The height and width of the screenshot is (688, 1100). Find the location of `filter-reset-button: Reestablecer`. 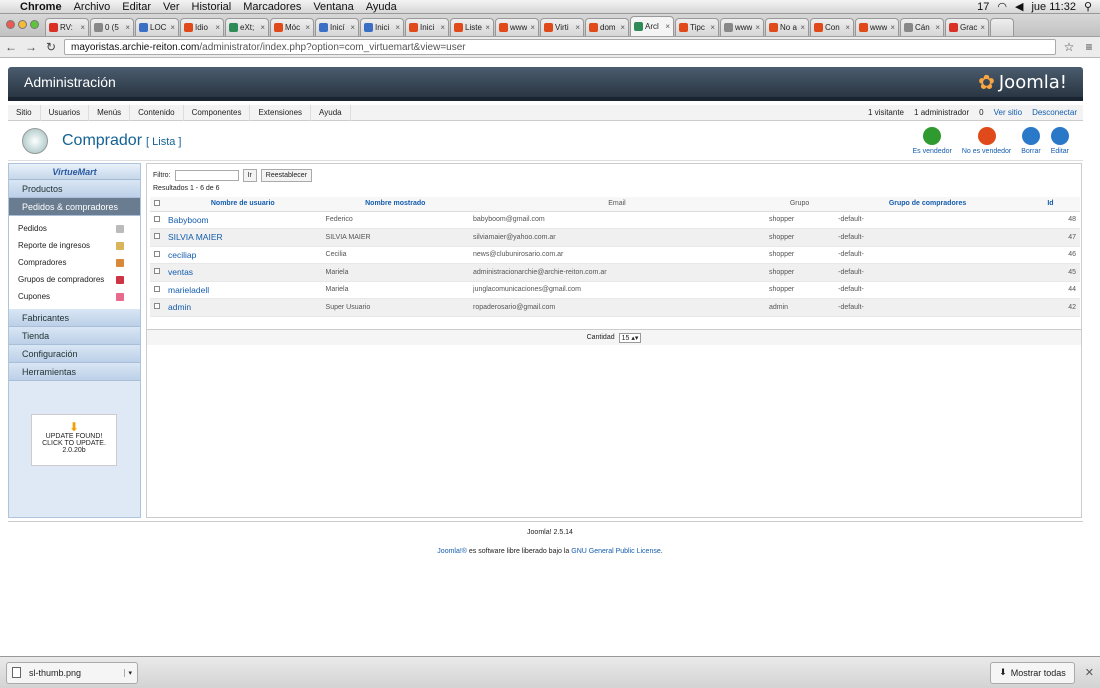

filter-reset-button: Reestablecer is located at coordinates (286, 175).